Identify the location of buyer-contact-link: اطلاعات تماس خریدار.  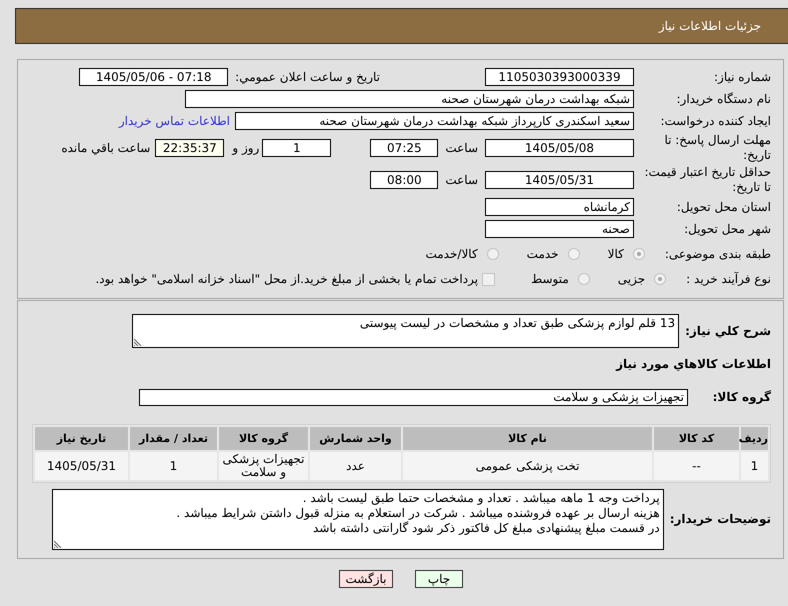
(174, 121).